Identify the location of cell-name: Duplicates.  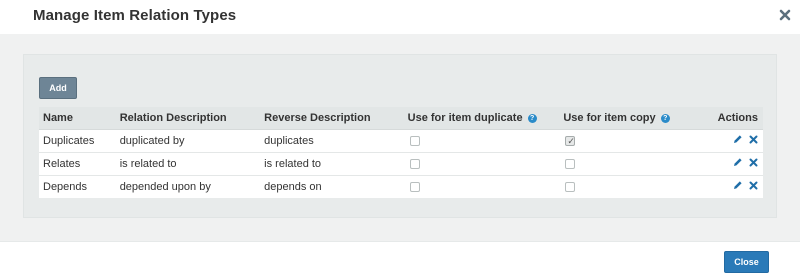
(69, 140).